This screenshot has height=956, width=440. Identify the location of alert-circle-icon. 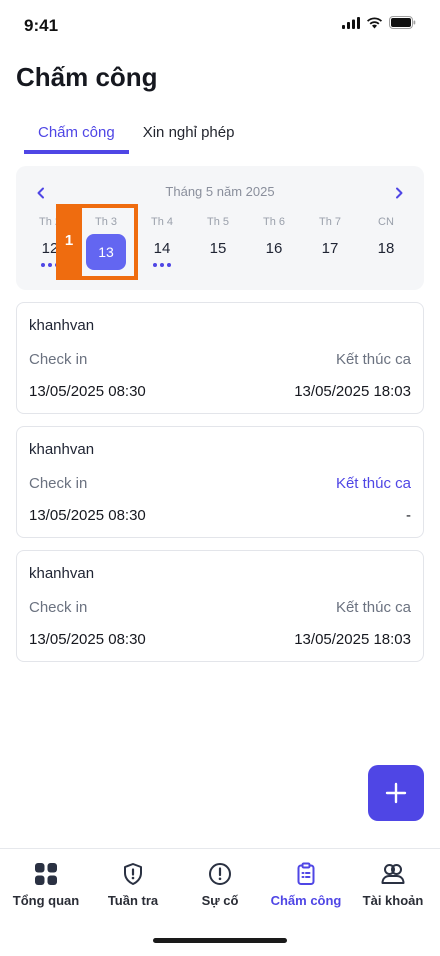
(220, 874).